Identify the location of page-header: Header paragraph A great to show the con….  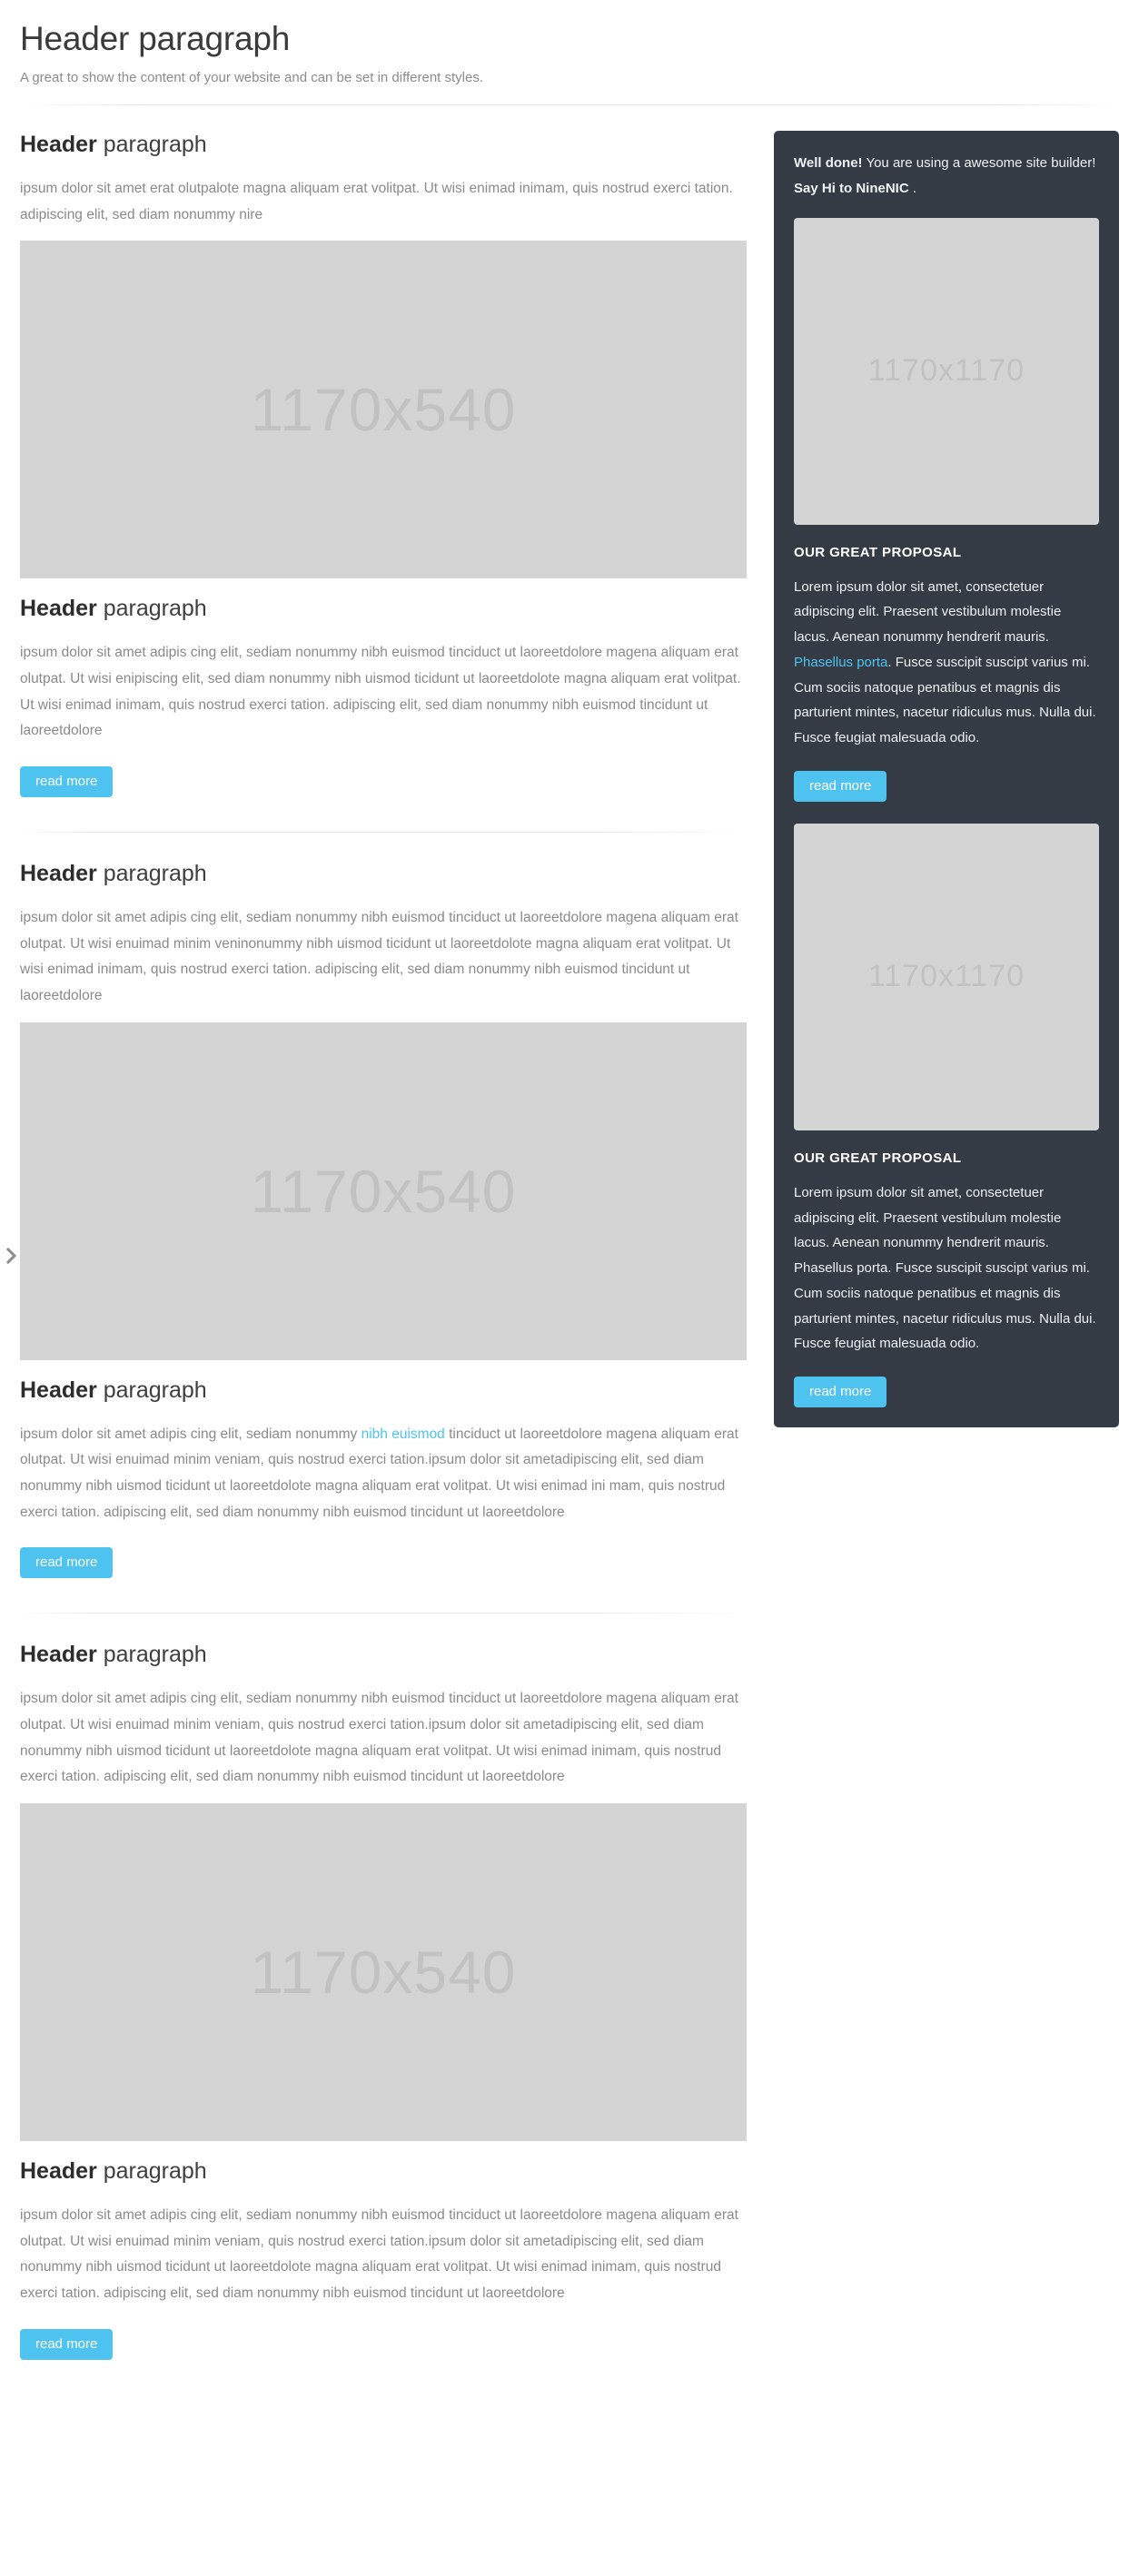
(570, 44).